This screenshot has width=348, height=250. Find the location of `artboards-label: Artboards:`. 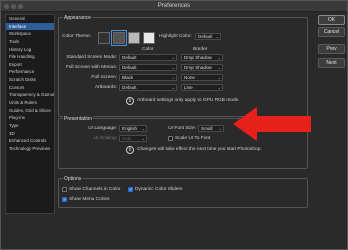

artboards-label: Artboards: is located at coordinates (105, 87).